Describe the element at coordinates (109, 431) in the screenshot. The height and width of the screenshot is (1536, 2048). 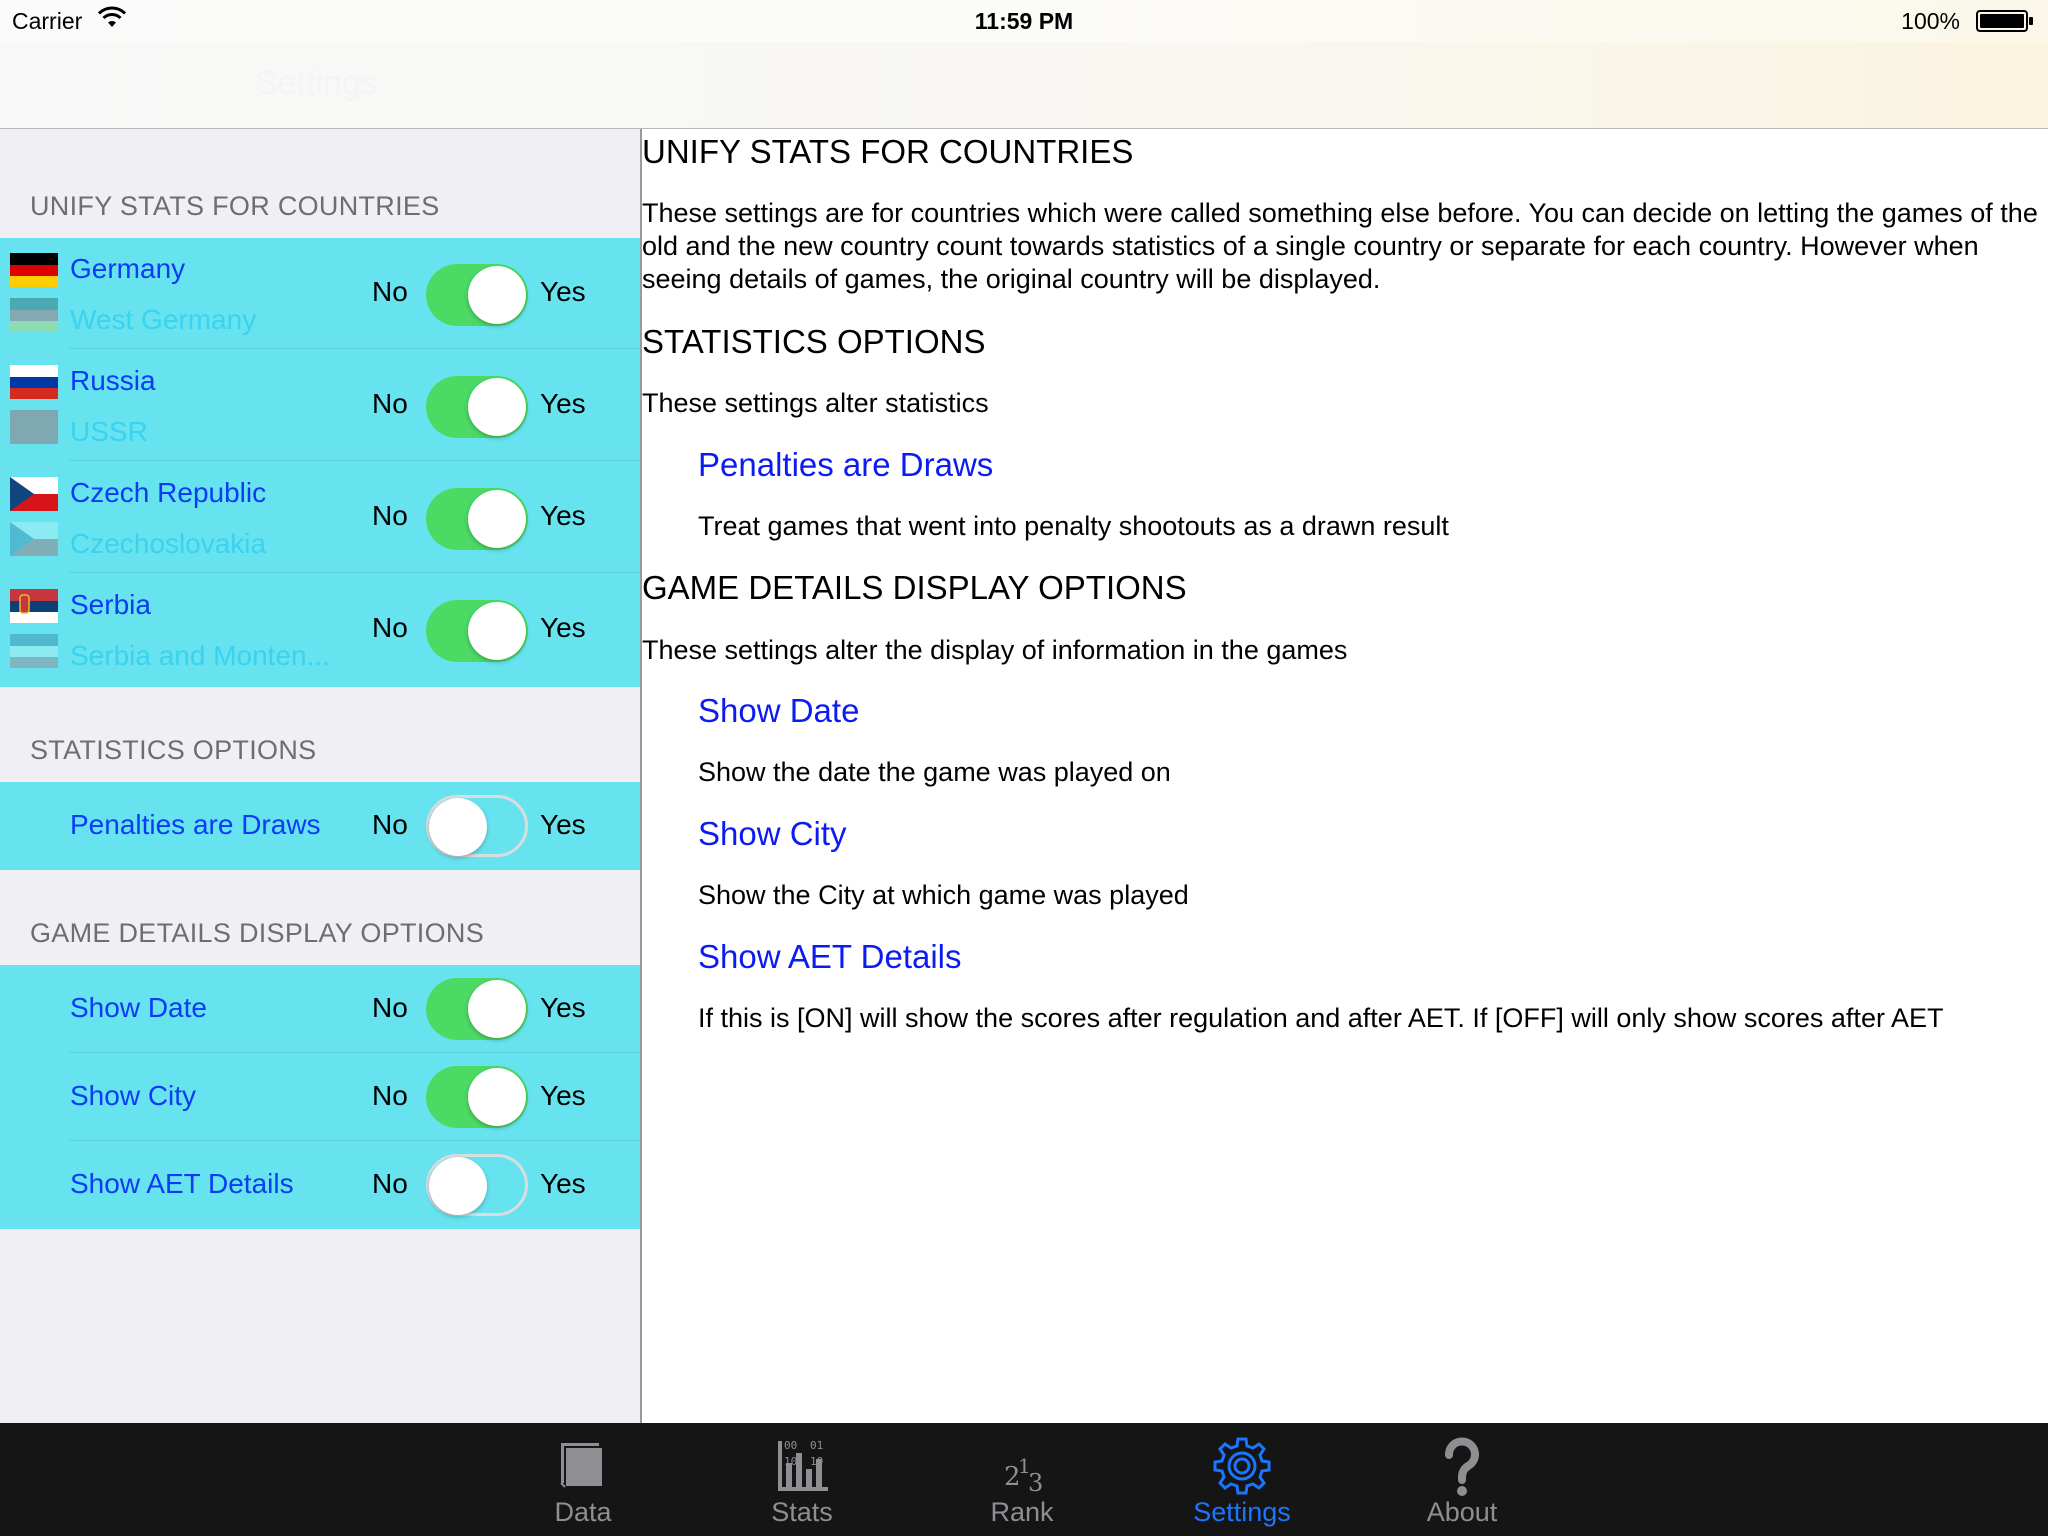
I see `old-country-name: USSR` at that location.